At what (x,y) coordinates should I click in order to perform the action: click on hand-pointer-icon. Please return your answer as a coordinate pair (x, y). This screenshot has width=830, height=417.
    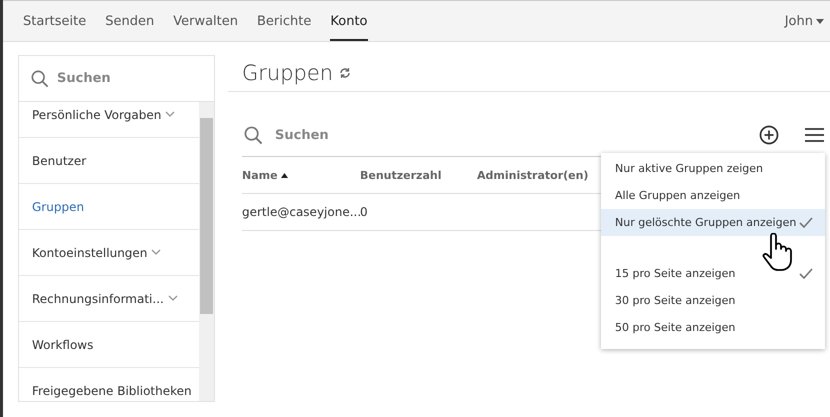
    Looking at the image, I should click on (777, 253).